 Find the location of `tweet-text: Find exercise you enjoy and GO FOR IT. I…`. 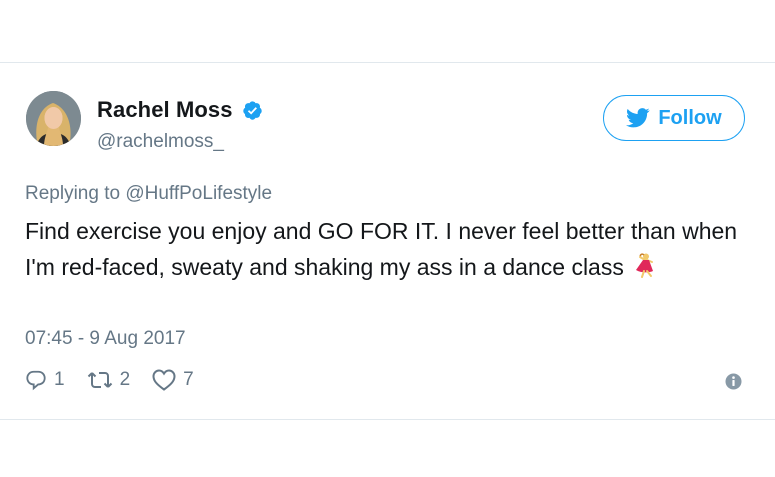

tweet-text: Find exercise you enjoy and GO FOR IT. I… is located at coordinates (390, 250).